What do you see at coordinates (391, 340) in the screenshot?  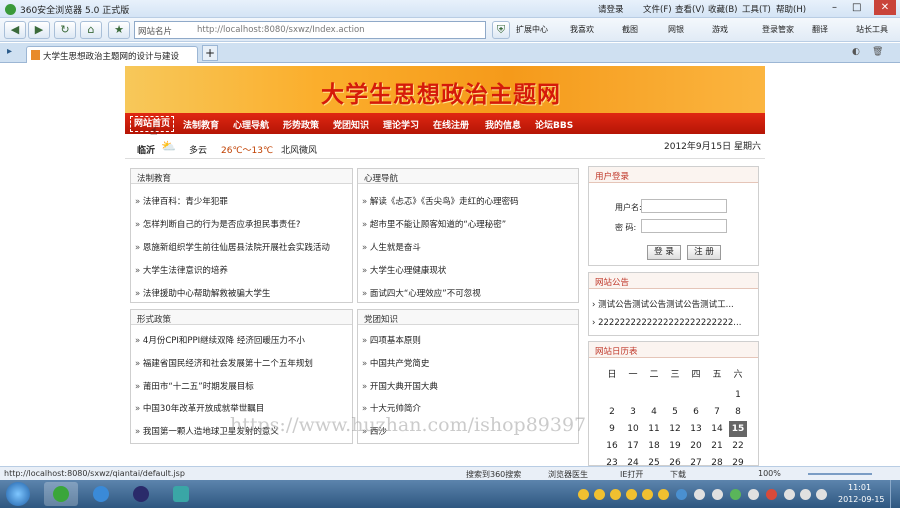 I see `list-item: 四项基本原则` at bounding box center [391, 340].